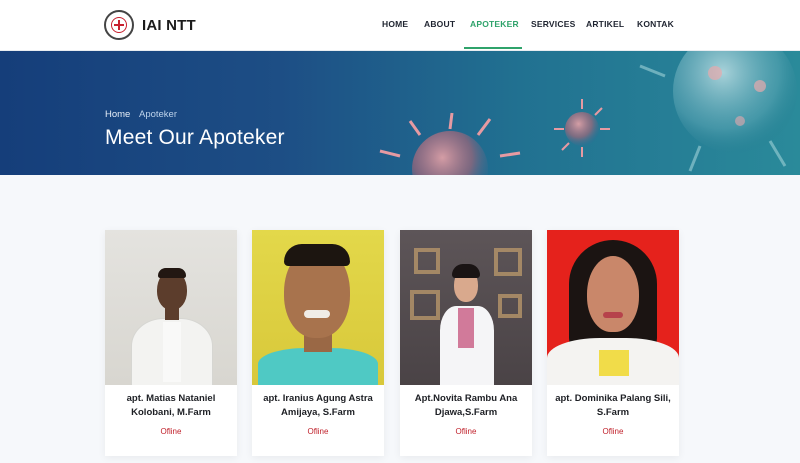 The width and height of the screenshot is (800, 463). What do you see at coordinates (439, 24) in the screenshot?
I see `nav-about: ABOUT` at bounding box center [439, 24].